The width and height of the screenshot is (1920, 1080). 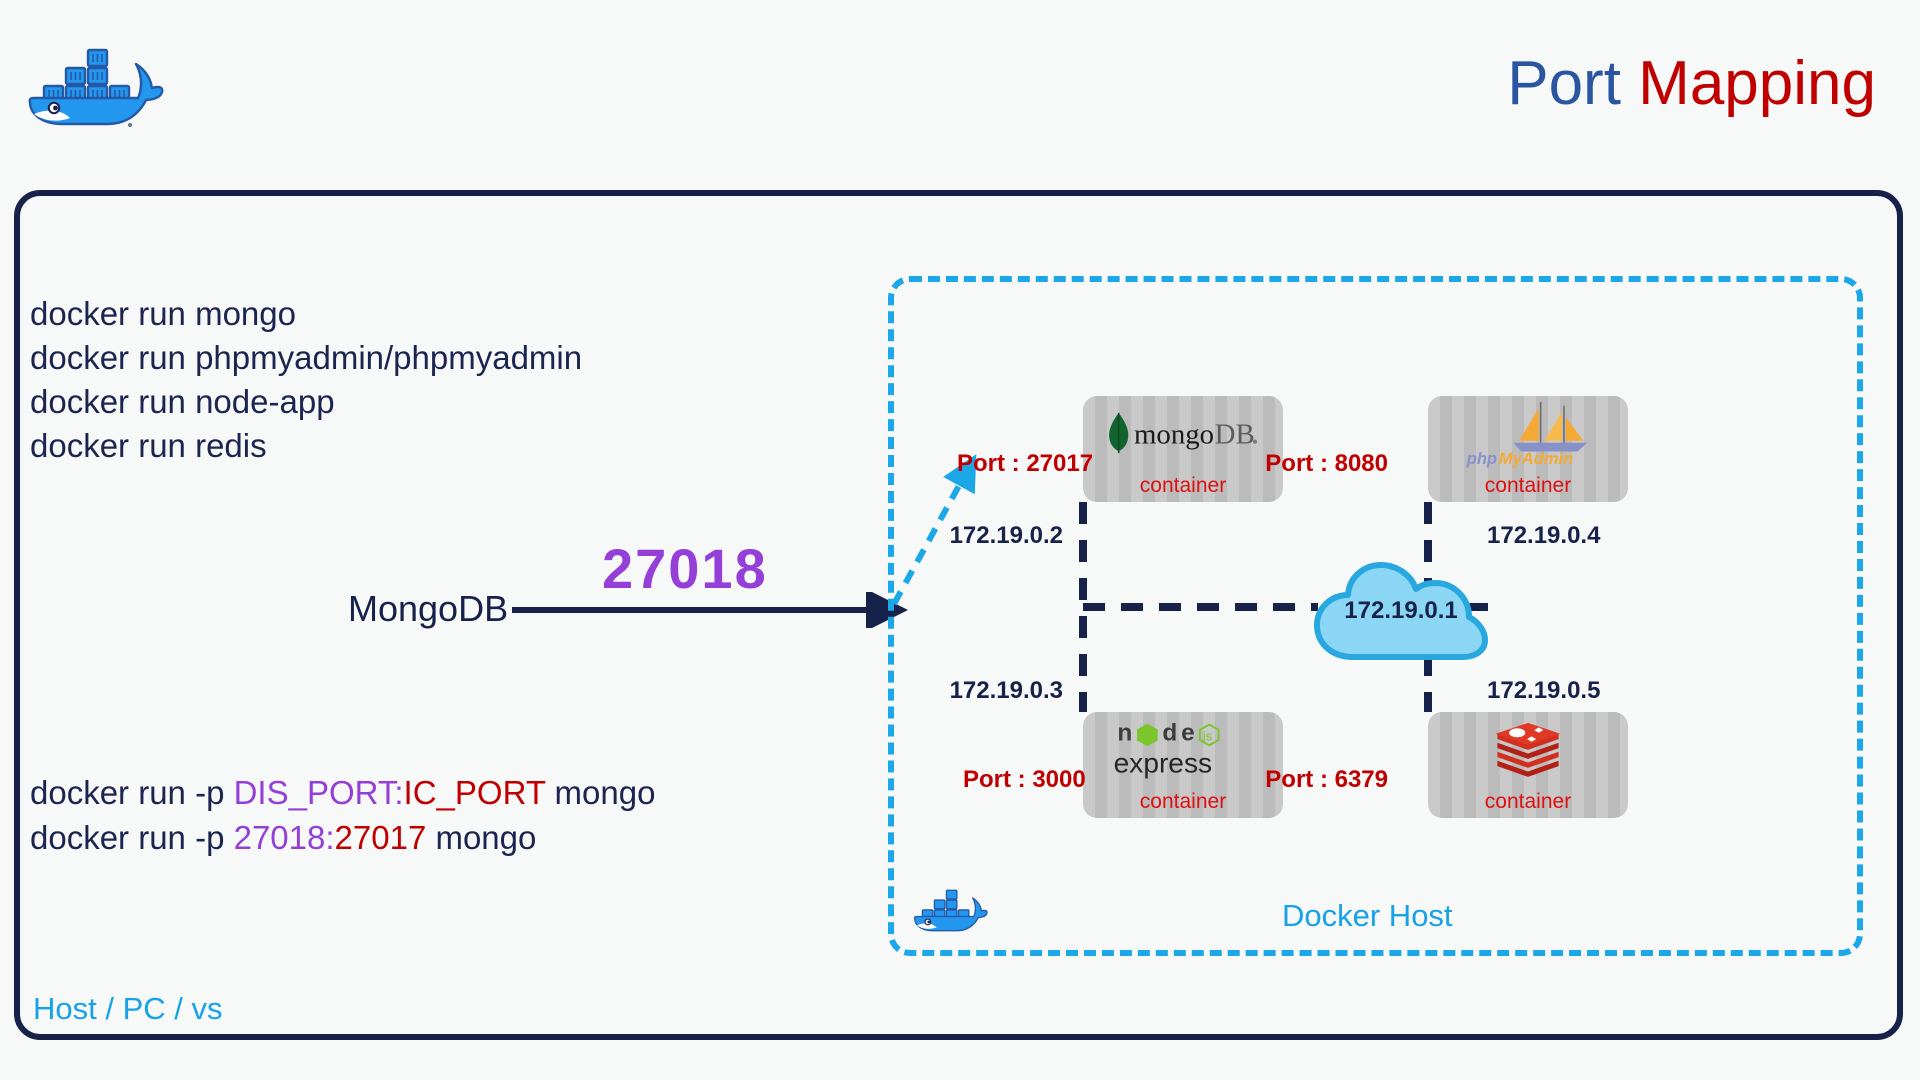 What do you see at coordinates (1536, 458) in the screenshot?
I see `svg-text: MyAdmin` at bounding box center [1536, 458].